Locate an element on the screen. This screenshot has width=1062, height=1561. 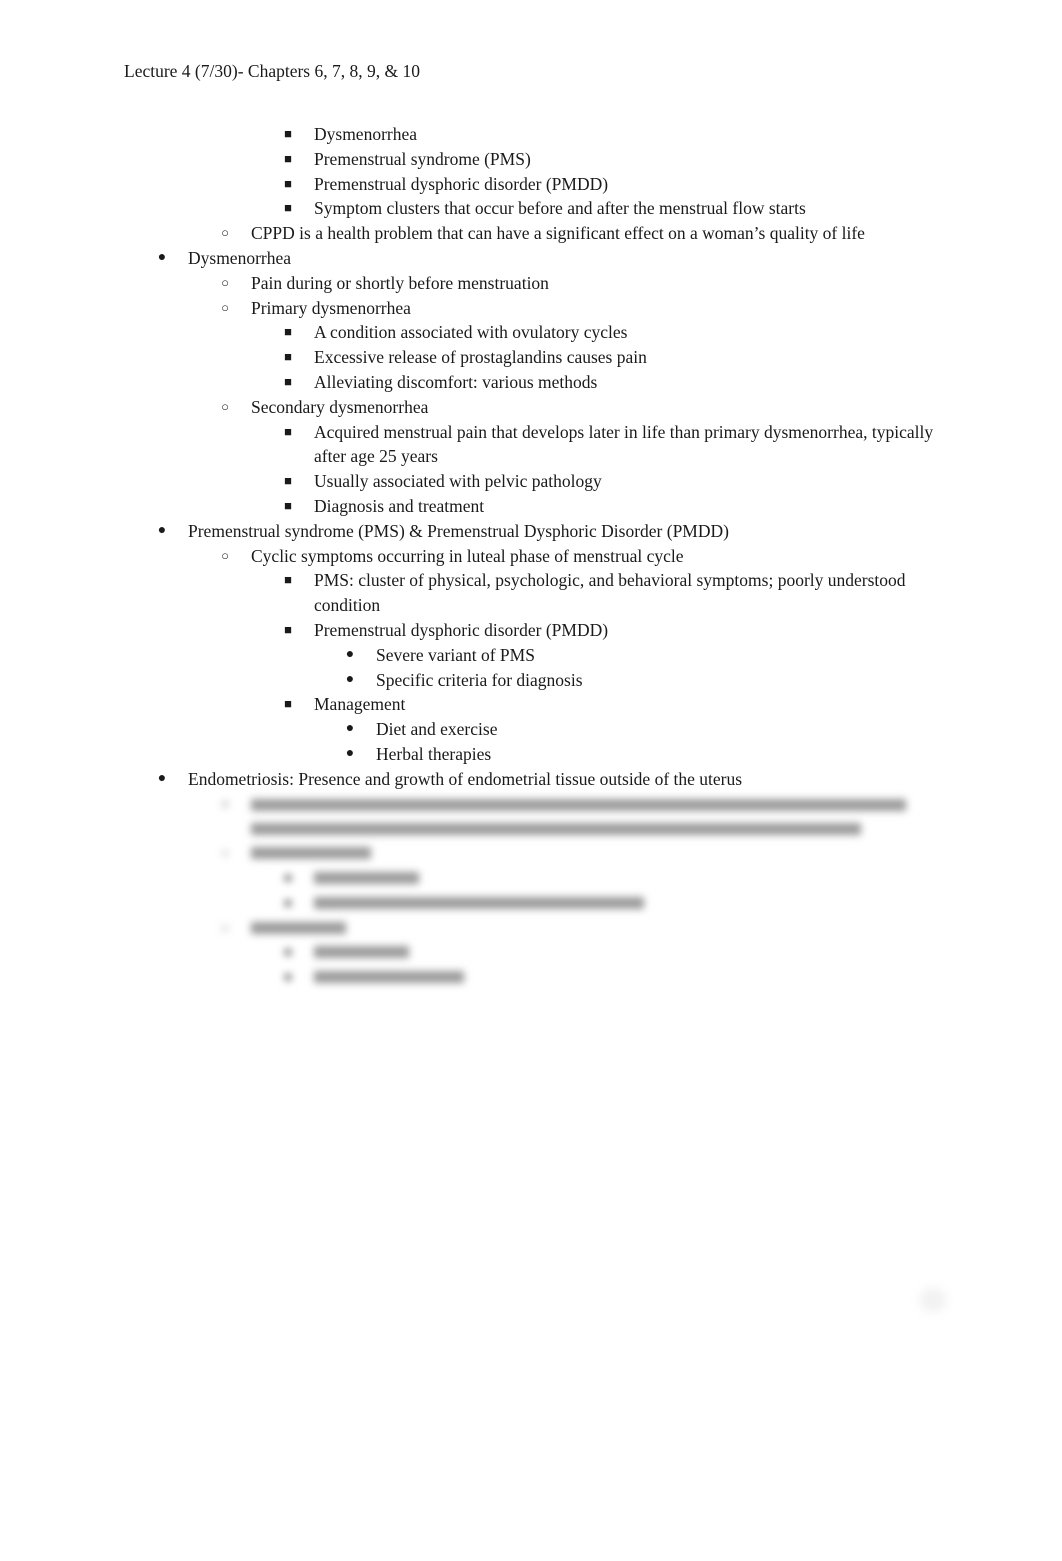
outline-item-text: Secondary dysmenorrhea is located at coordinates (340, 406).